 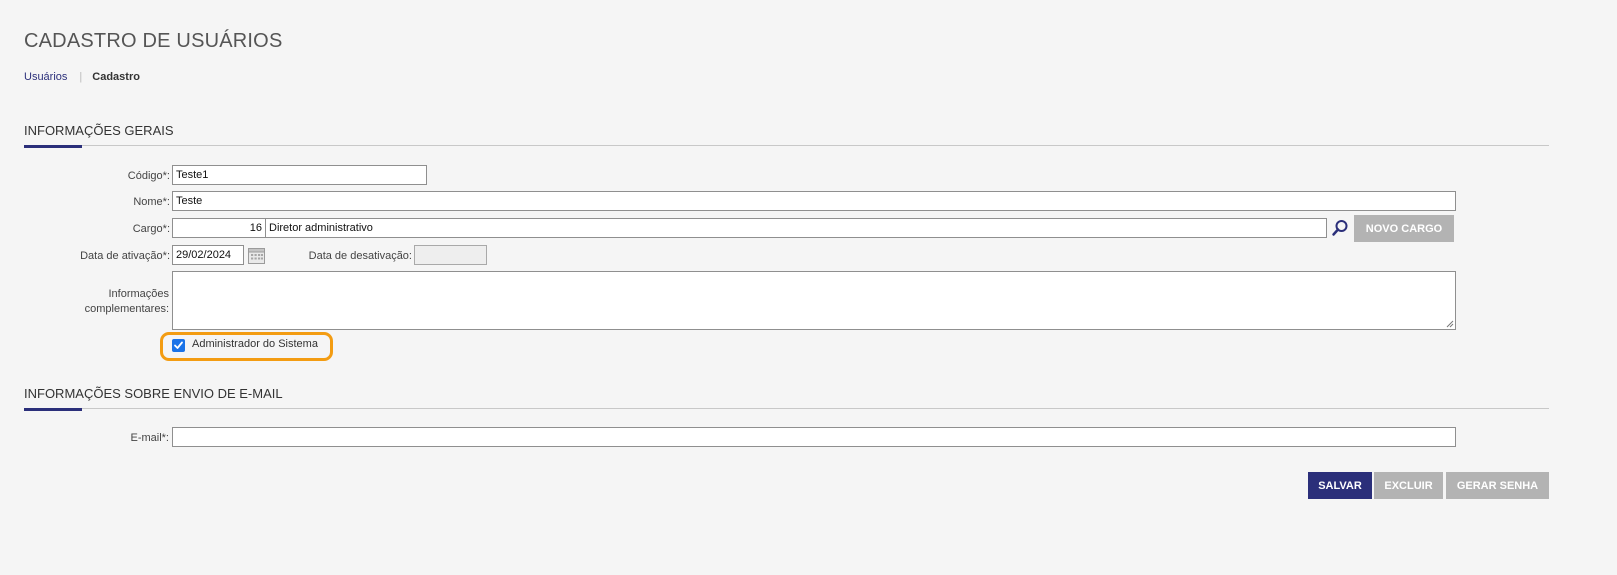 What do you see at coordinates (299, 175) in the screenshot?
I see `codigo-input: Teste1` at bounding box center [299, 175].